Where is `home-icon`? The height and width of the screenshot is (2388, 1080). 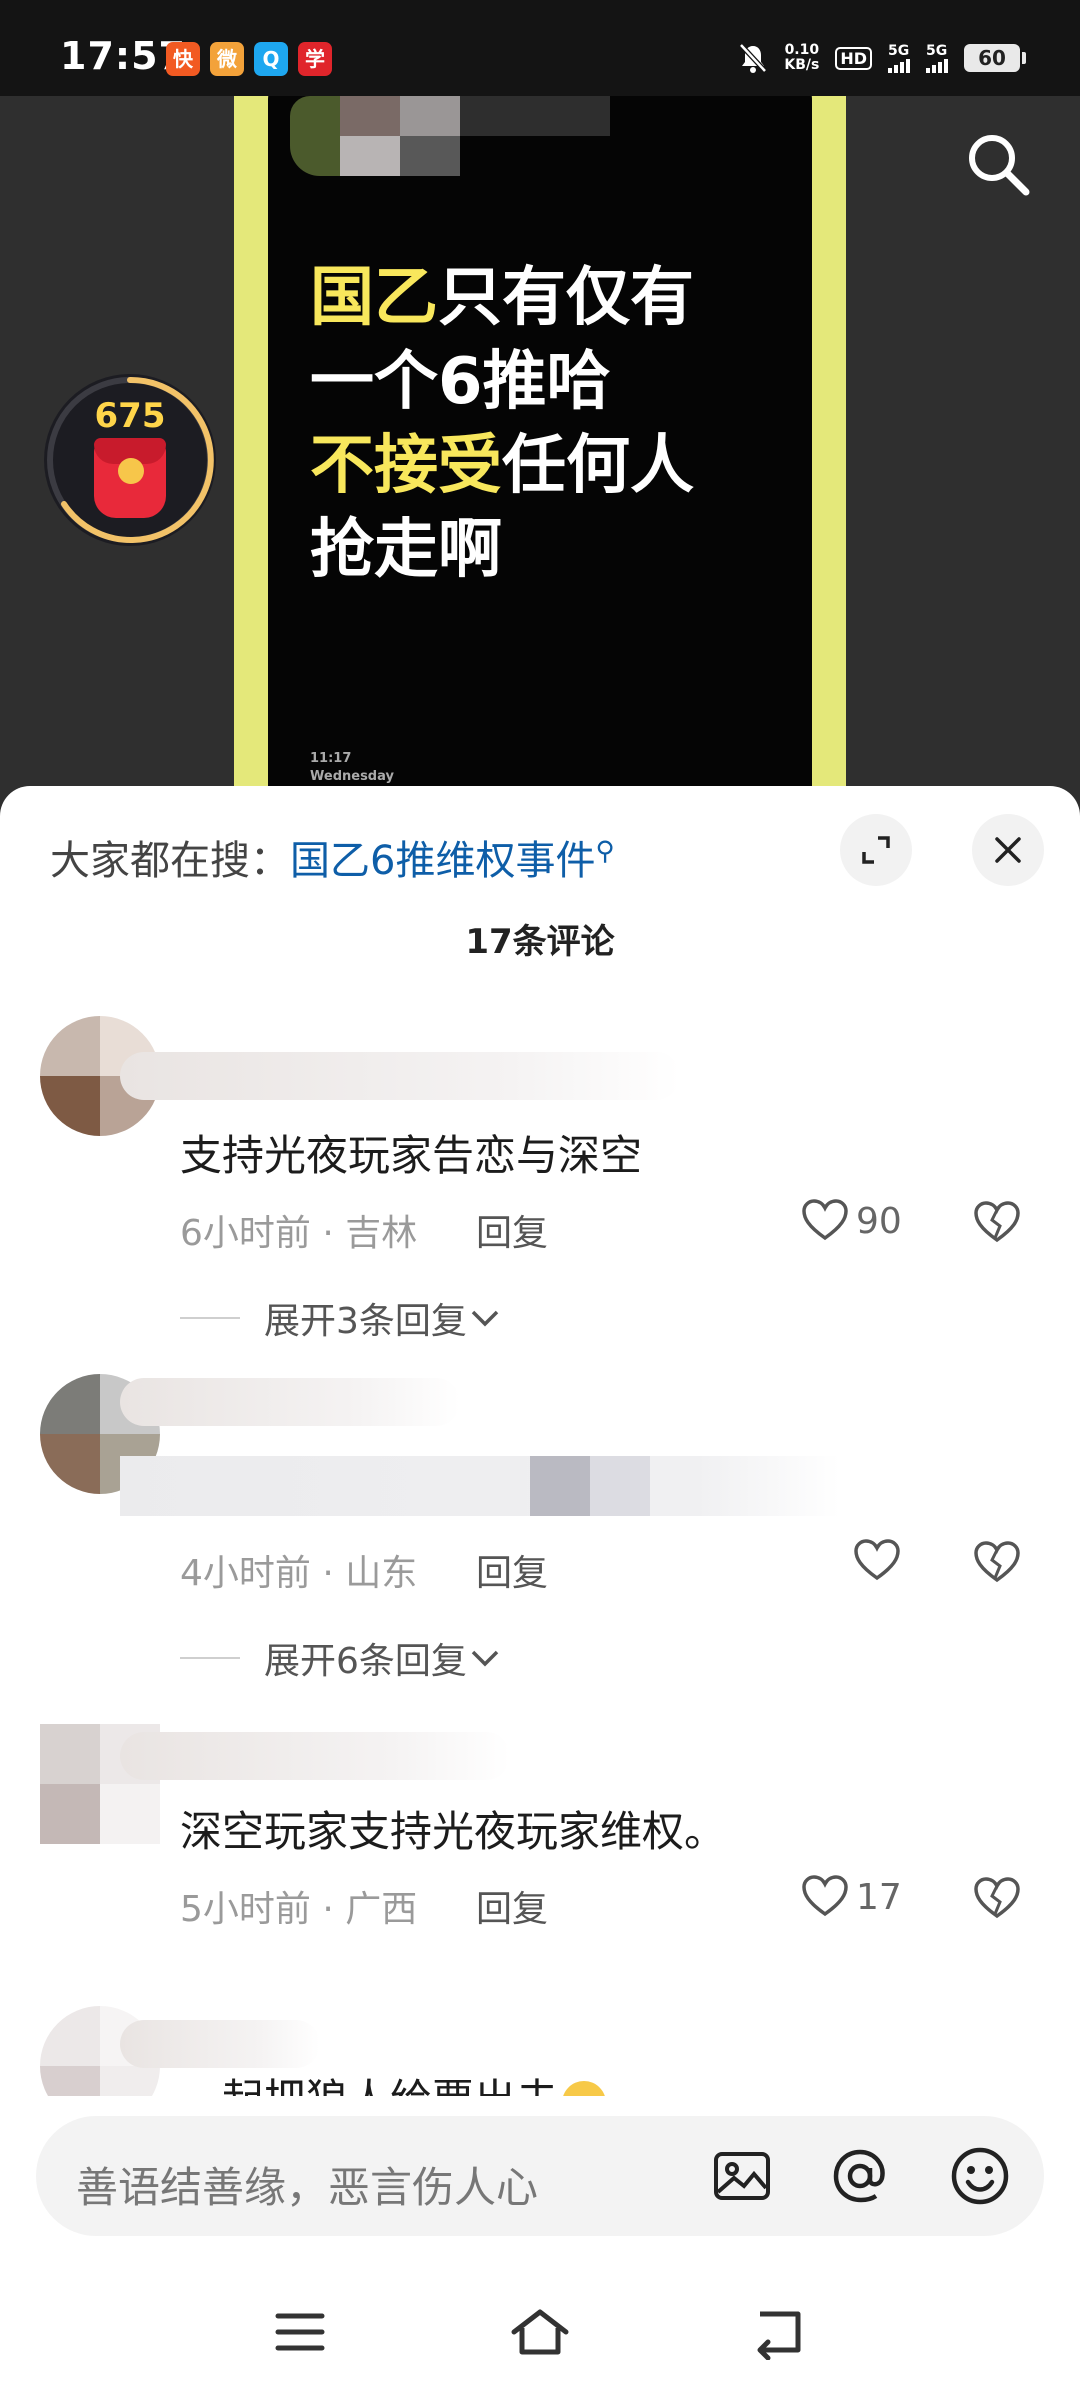 home-icon is located at coordinates (540, 2332).